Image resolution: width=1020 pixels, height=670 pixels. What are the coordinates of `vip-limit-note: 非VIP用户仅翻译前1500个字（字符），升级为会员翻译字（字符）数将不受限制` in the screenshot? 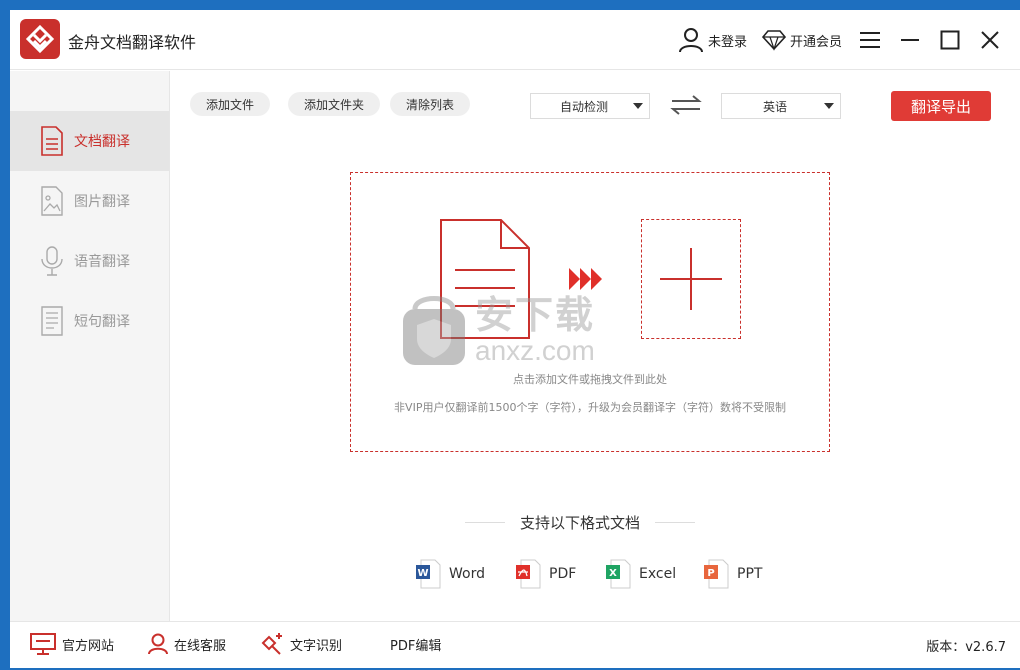 It's located at (590, 407).